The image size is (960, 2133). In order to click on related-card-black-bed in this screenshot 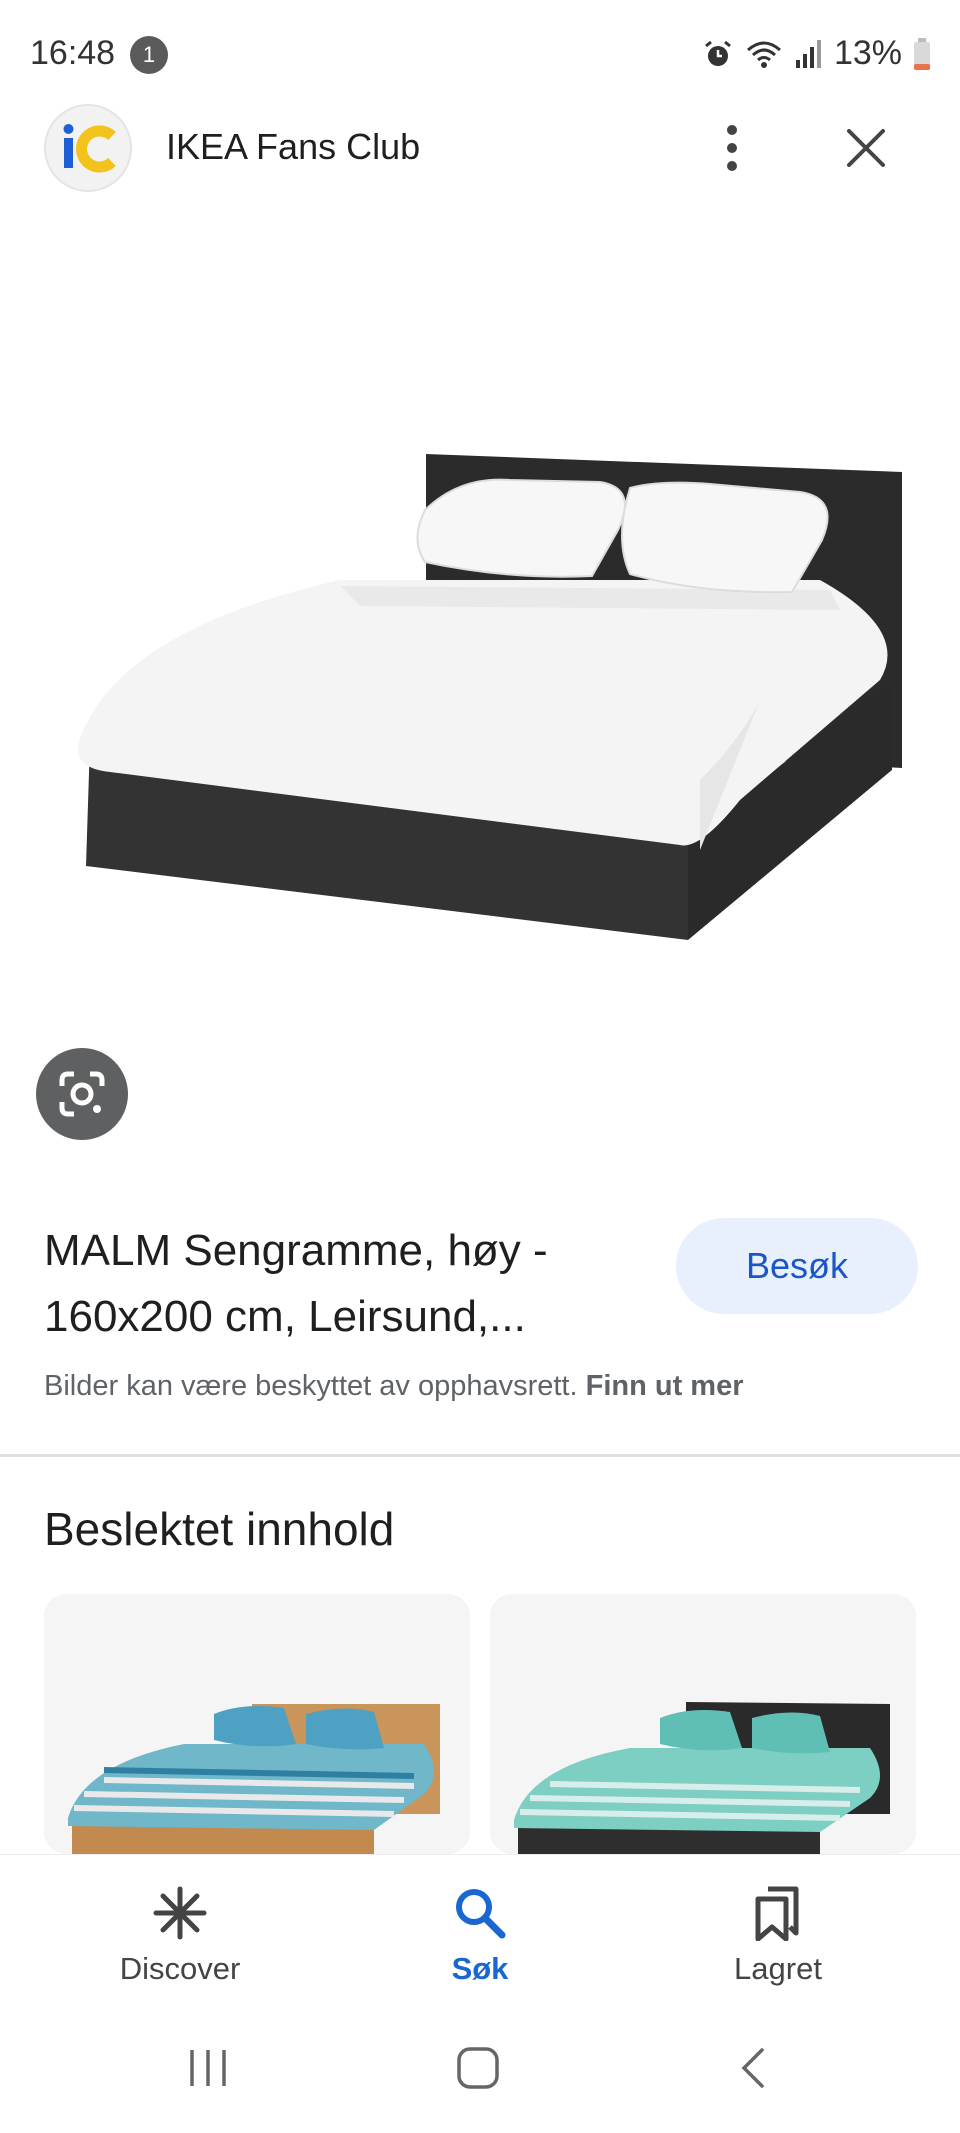, I will do `click(703, 1724)`.